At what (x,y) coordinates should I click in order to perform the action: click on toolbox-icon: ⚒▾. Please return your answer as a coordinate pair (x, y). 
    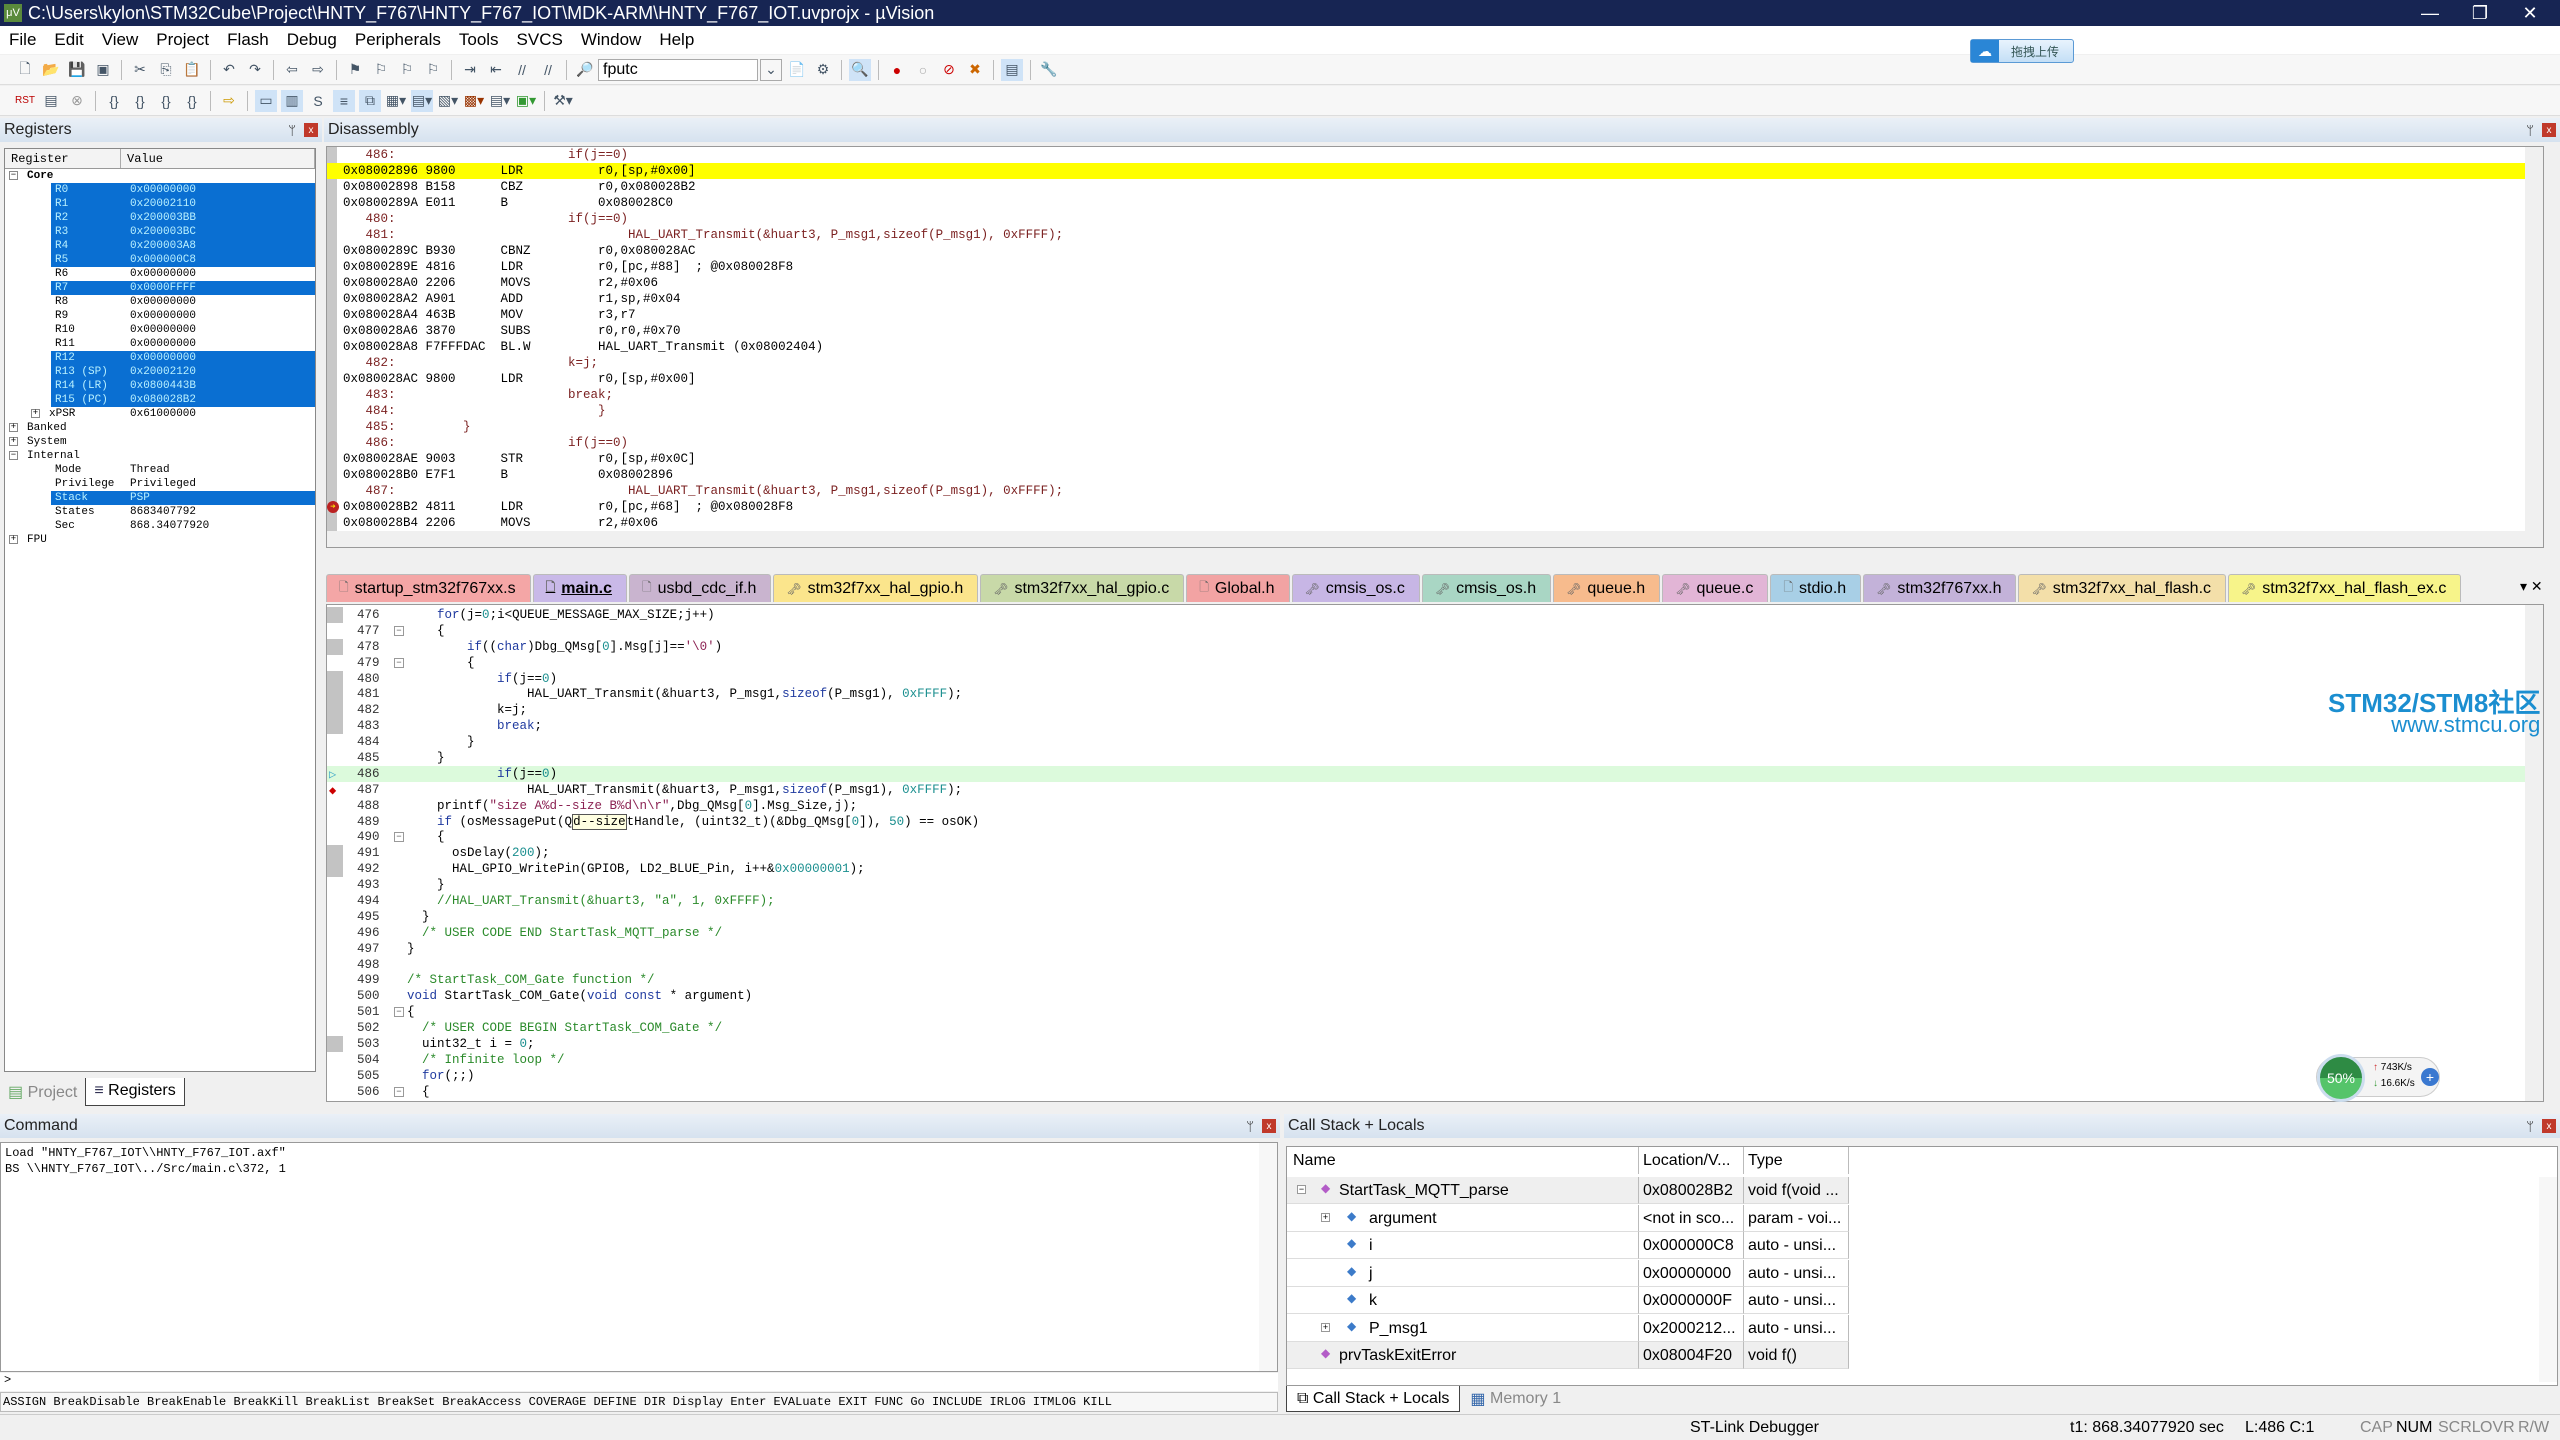
    Looking at the image, I should click on (563, 101).